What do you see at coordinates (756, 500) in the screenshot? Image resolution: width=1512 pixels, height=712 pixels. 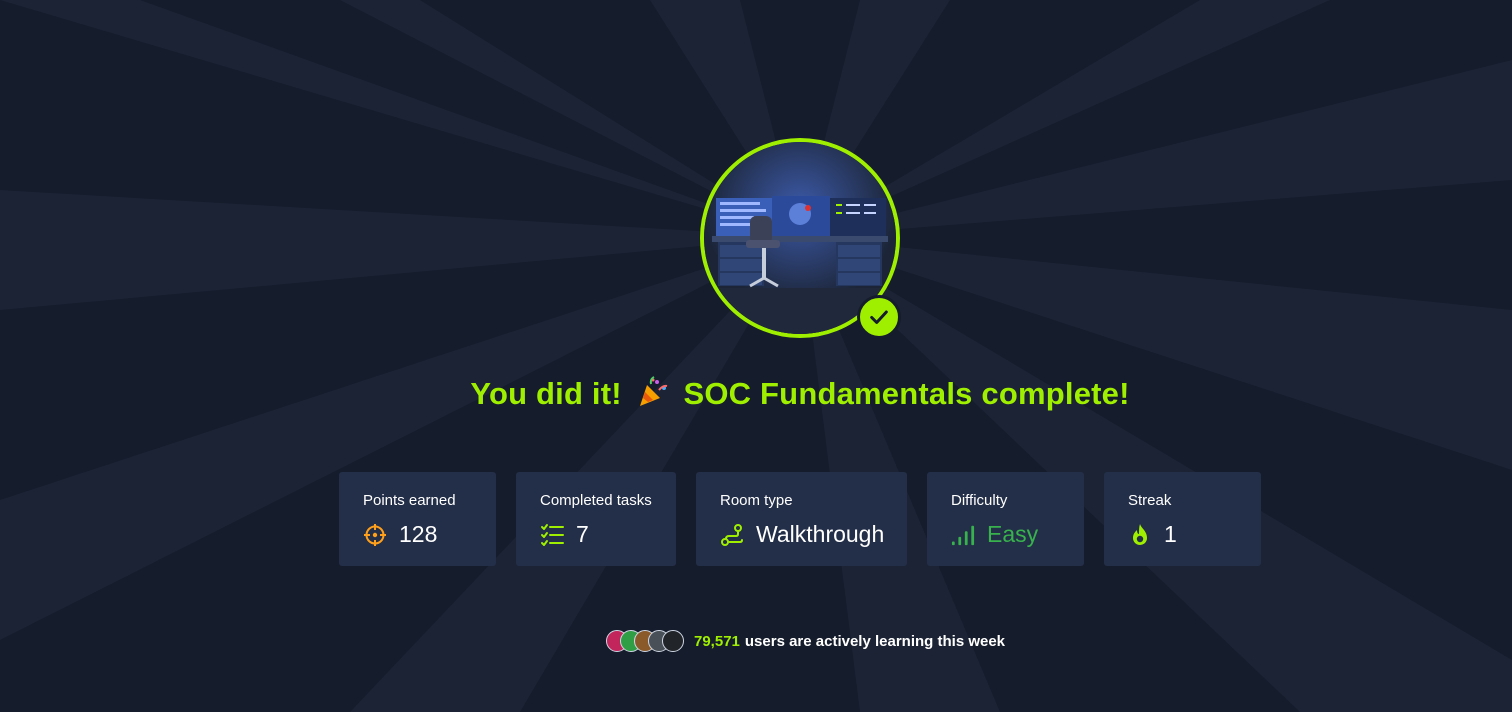 I see `stat-label: Room type` at bounding box center [756, 500].